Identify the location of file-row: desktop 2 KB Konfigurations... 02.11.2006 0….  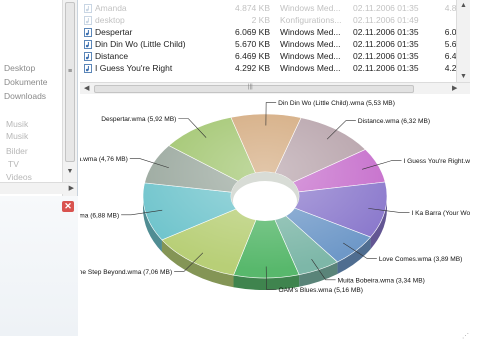
(275, 20).